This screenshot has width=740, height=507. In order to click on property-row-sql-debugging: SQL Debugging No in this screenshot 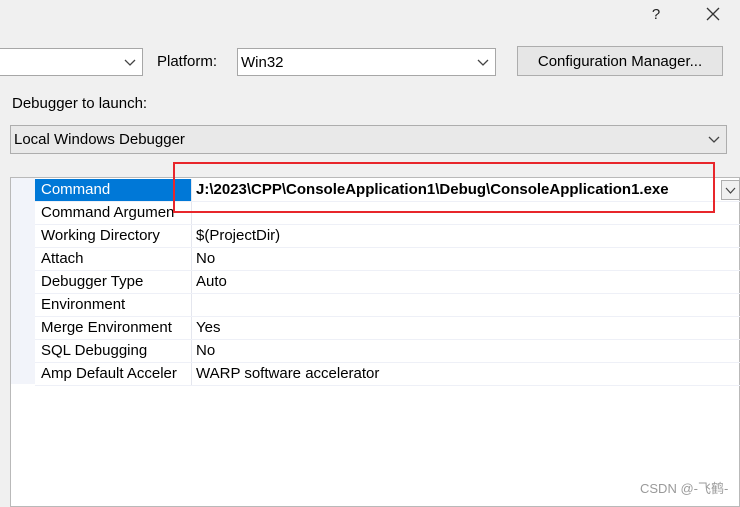, I will do `click(387, 351)`.